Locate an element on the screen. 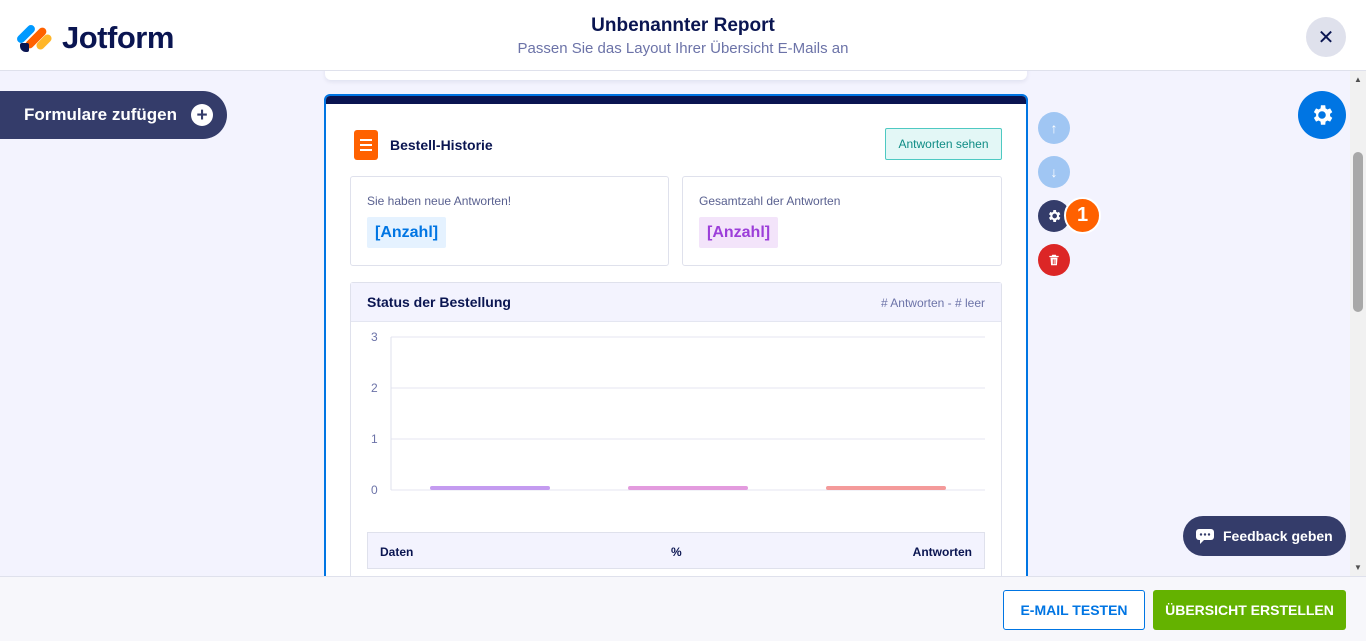 The image size is (1366, 641). table-header-percent: % is located at coordinates (676, 552).